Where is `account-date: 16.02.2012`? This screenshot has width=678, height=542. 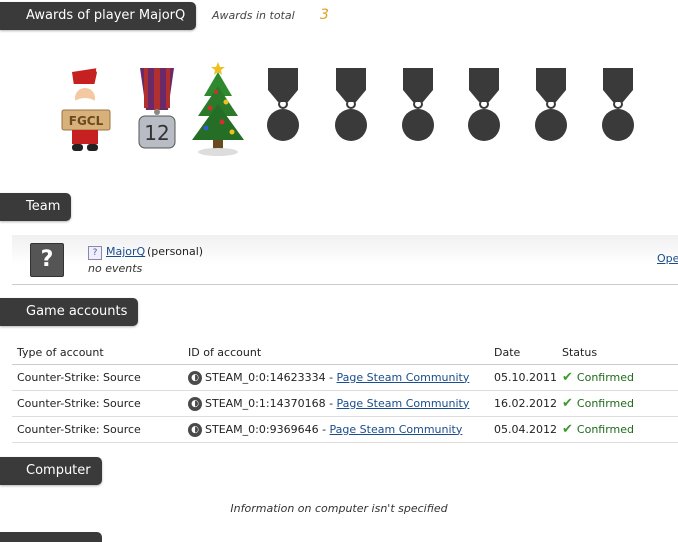
account-date: 16.02.2012 is located at coordinates (523, 403).